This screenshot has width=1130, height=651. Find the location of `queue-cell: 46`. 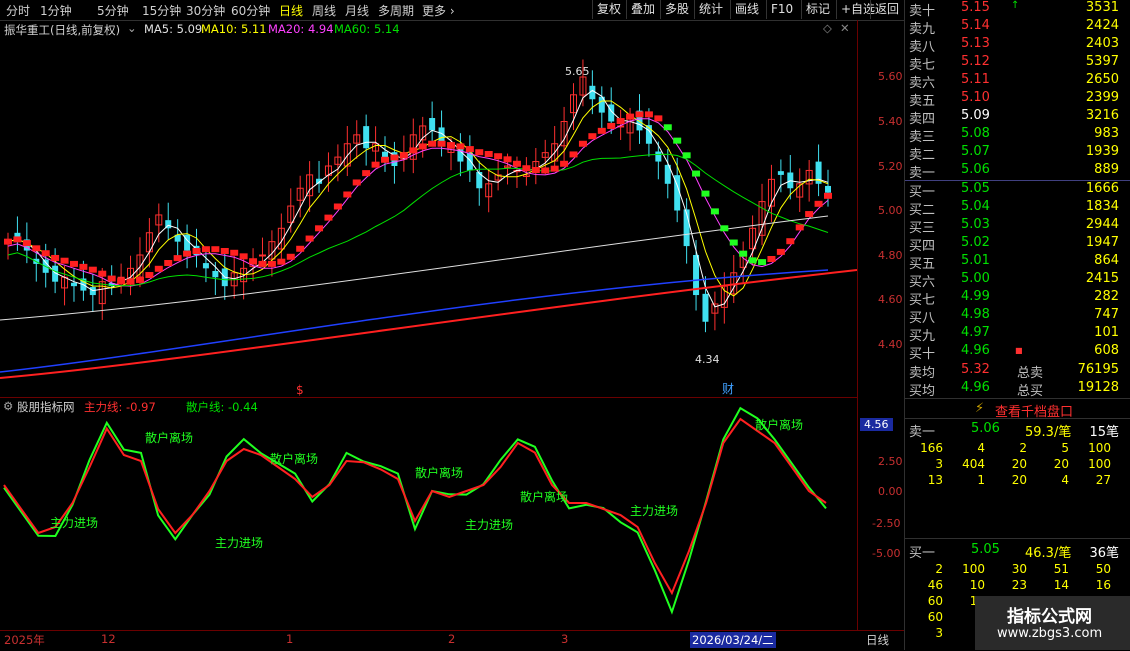

queue-cell: 46 is located at coordinates (935, 585).